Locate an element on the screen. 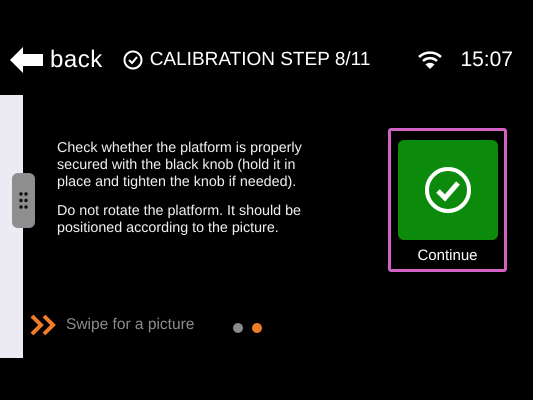 This screenshot has width=533, height=400. grip-icon is located at coordinates (23, 200).